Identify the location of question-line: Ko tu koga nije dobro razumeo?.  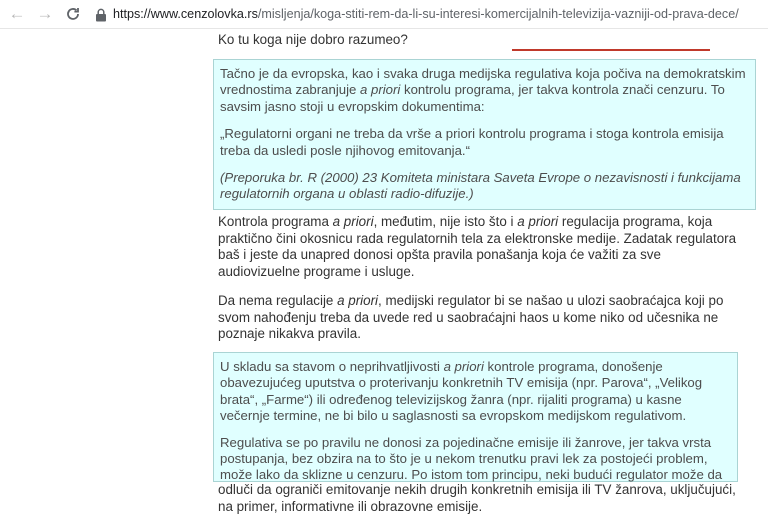
(313, 39).